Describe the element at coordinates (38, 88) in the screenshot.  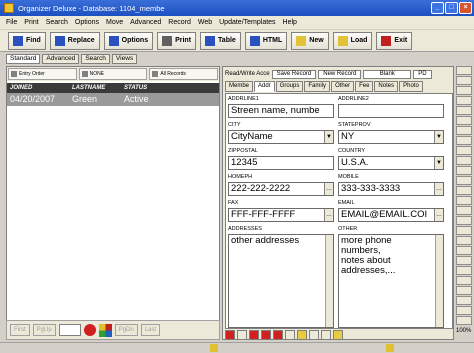
I see `column-header-joined: JOINED` at that location.